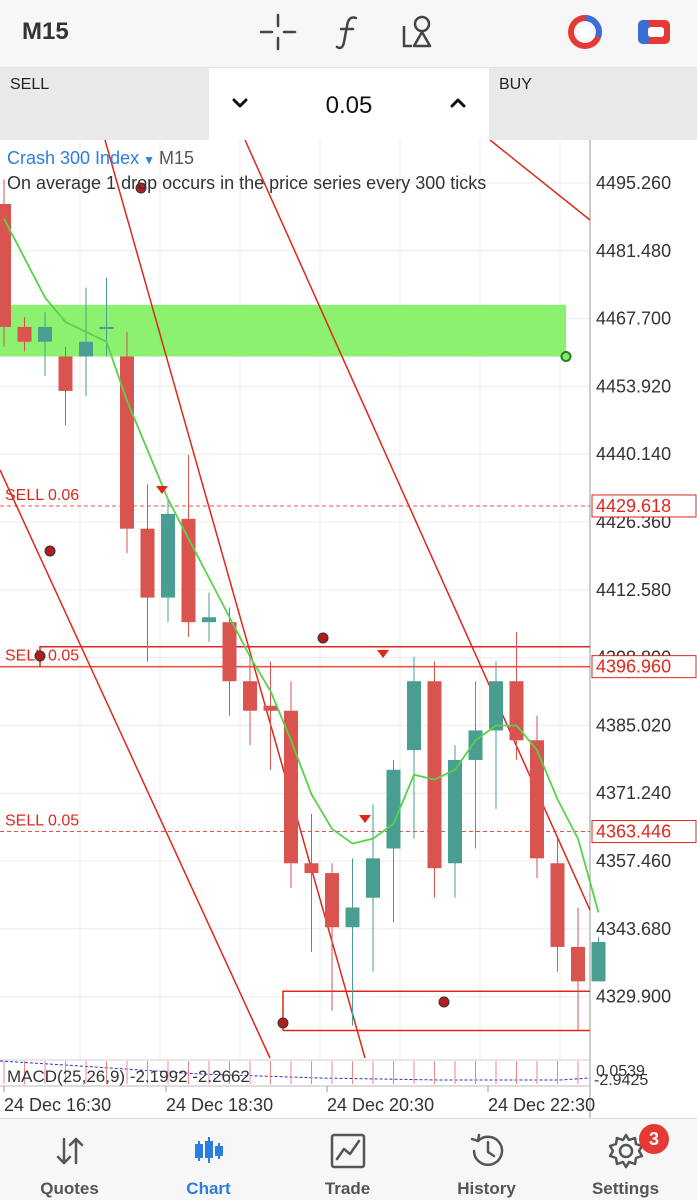 This screenshot has width=697, height=1200. What do you see at coordinates (30, 84) in the screenshot?
I see `sell-label: SELL` at bounding box center [30, 84].